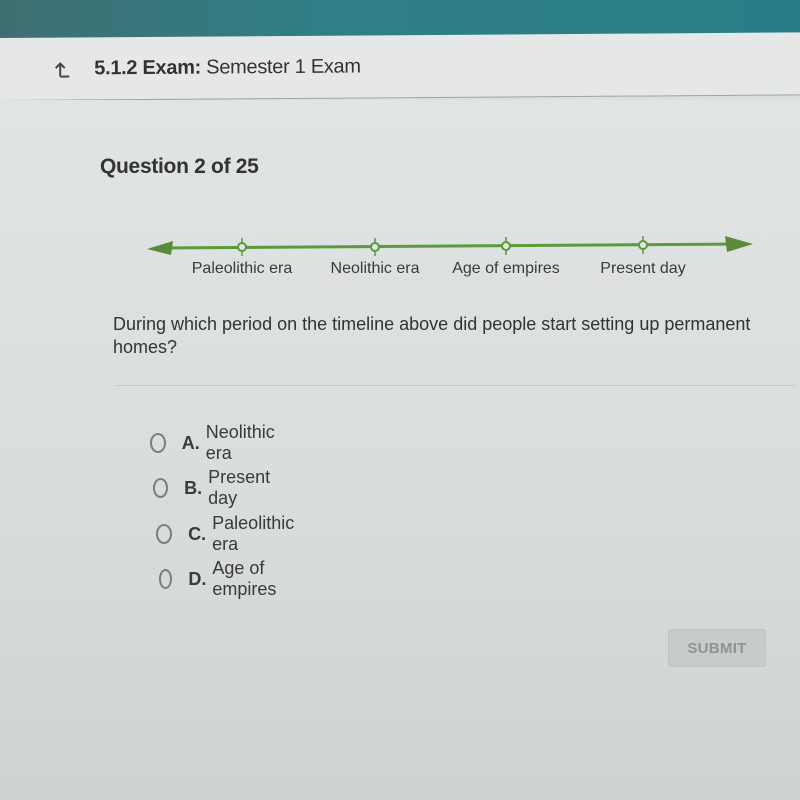  What do you see at coordinates (239, 487) in the screenshot?
I see `option-text: Present day` at bounding box center [239, 487].